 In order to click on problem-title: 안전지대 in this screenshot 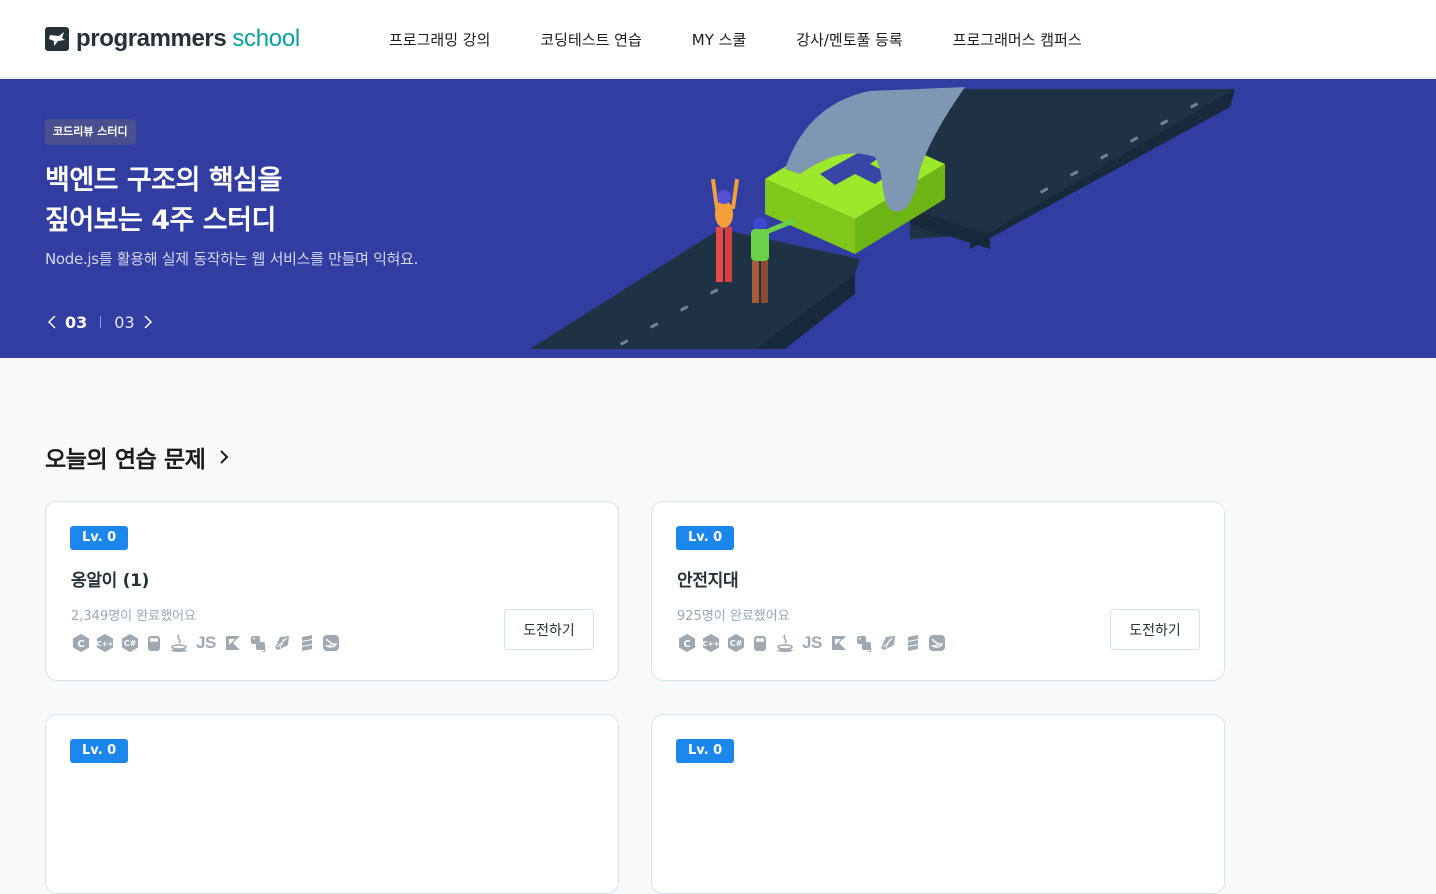, I will do `click(708, 581)`.